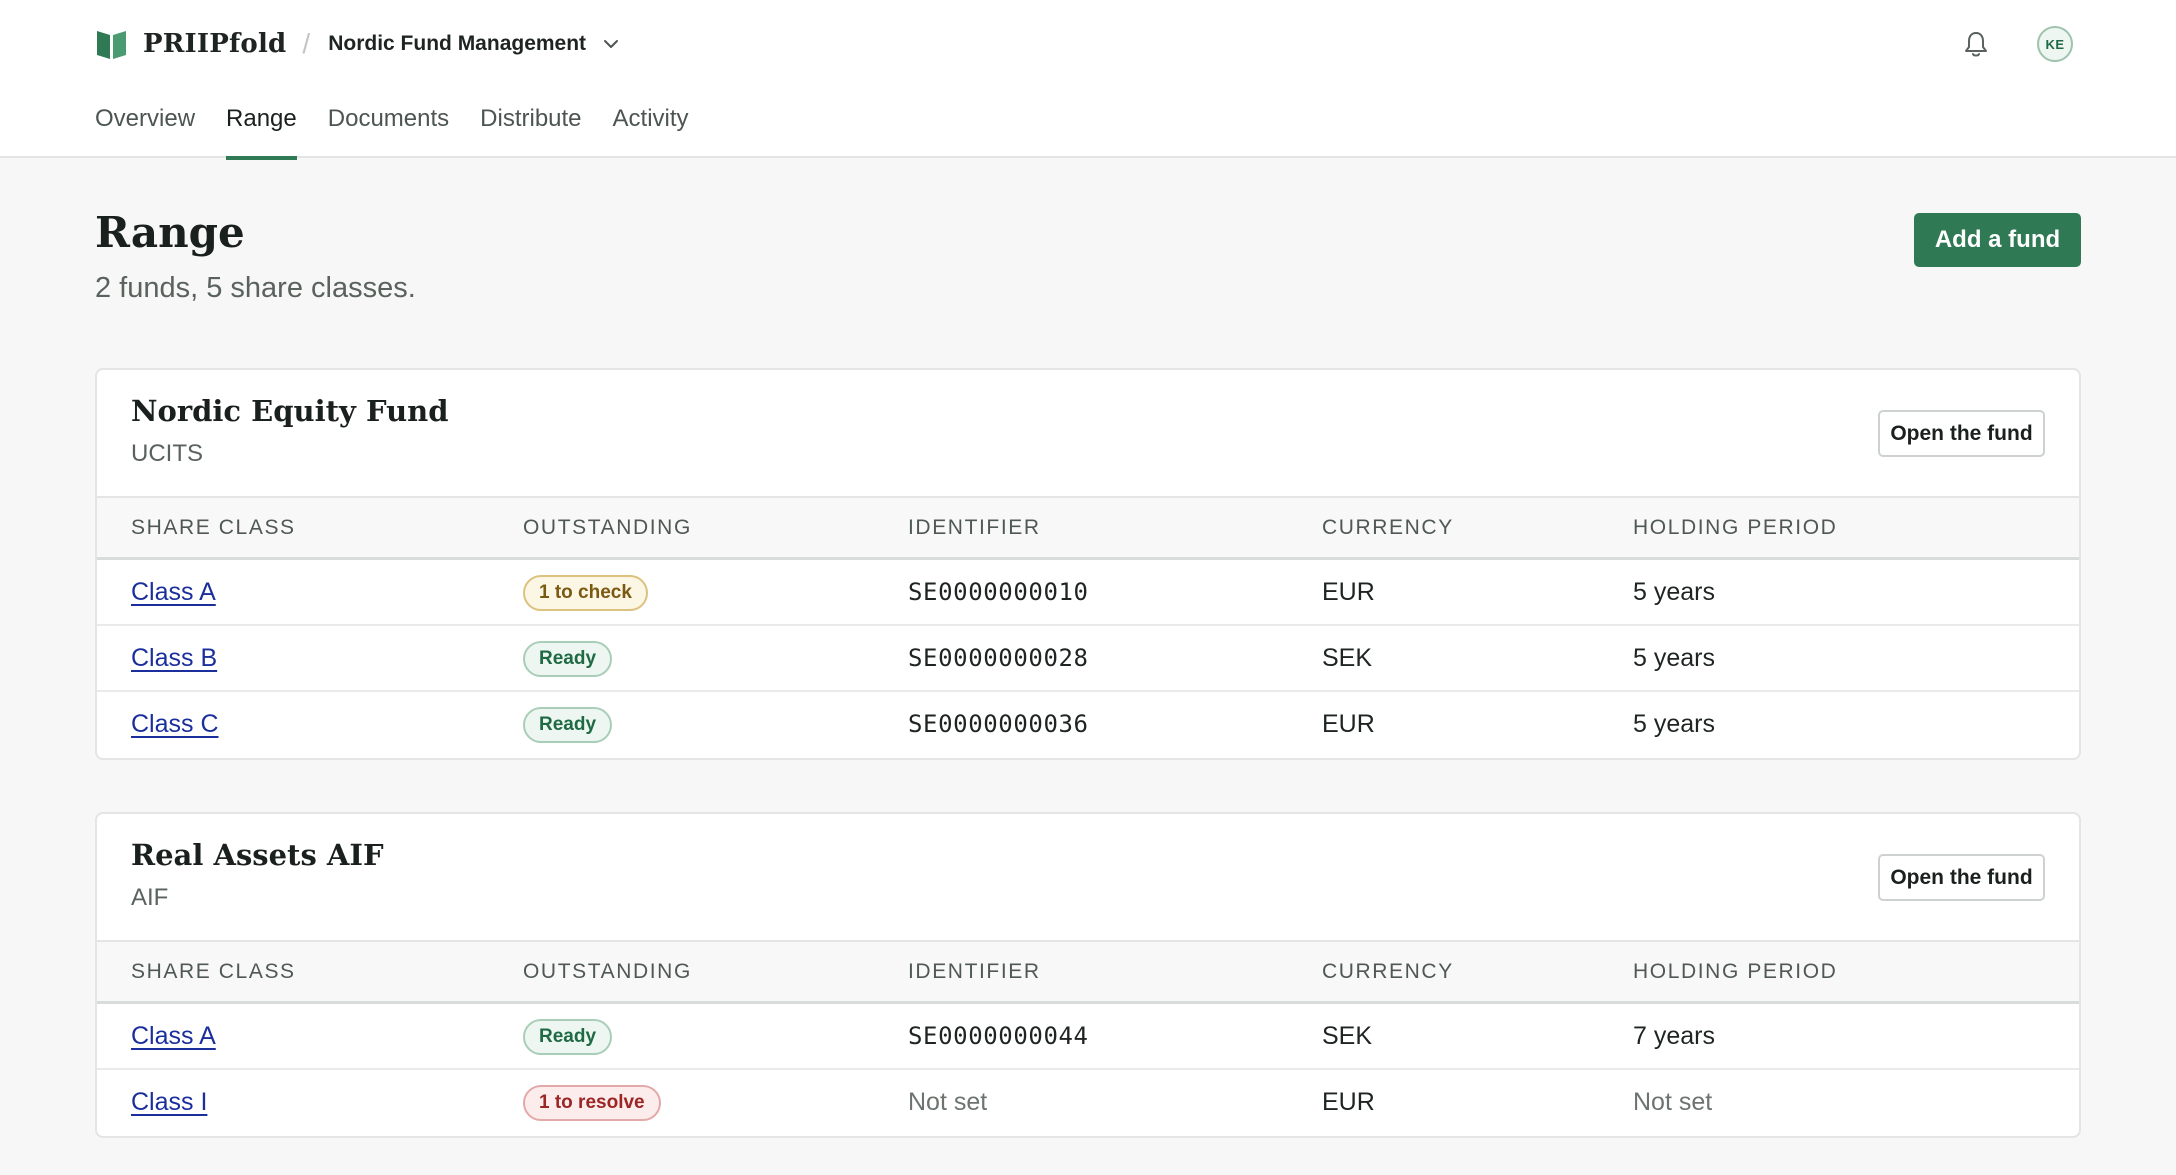  I want to click on bell-icon, so click(1976, 44).